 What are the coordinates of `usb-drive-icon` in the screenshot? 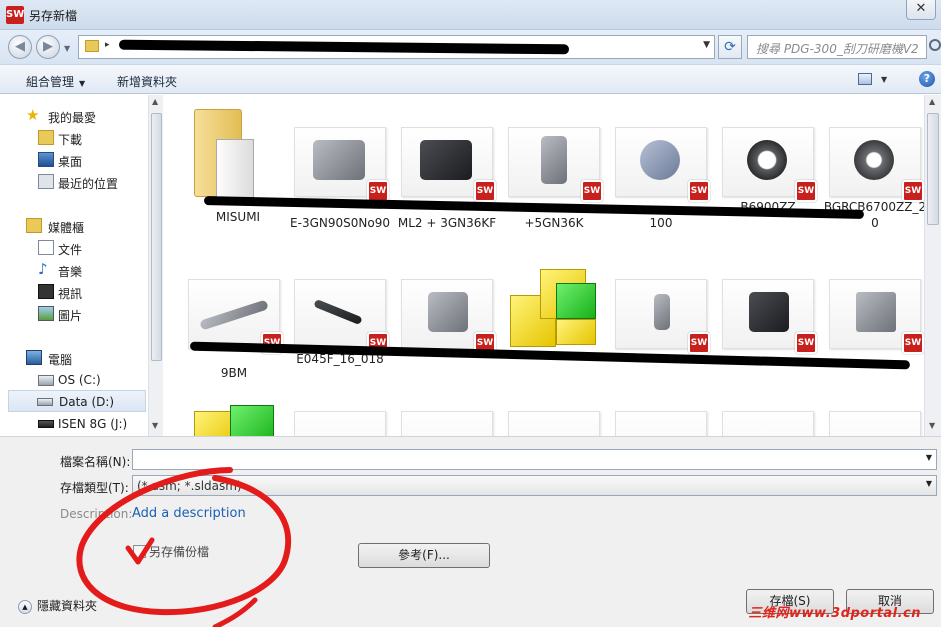 It's located at (46, 424).